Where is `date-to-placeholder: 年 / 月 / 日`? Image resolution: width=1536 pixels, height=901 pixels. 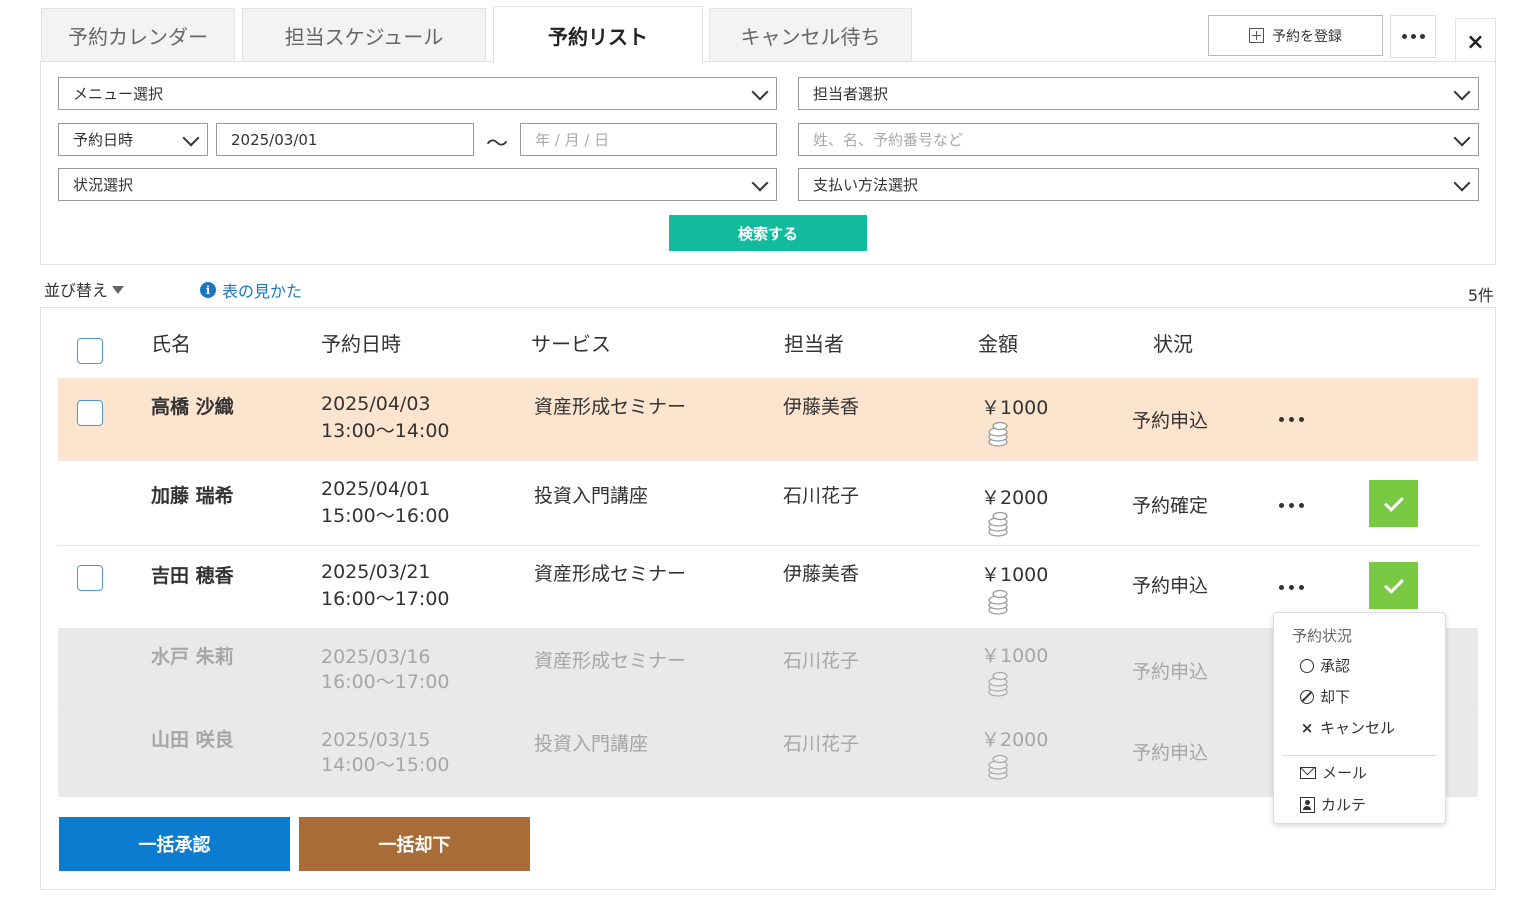 date-to-placeholder: 年 / 月 / 日 is located at coordinates (572, 140).